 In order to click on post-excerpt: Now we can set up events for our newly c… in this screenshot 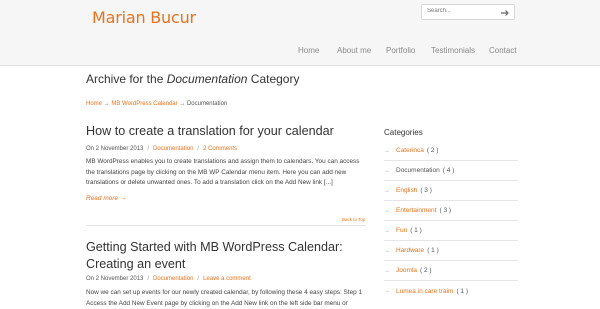, I will do `click(224, 298)`.